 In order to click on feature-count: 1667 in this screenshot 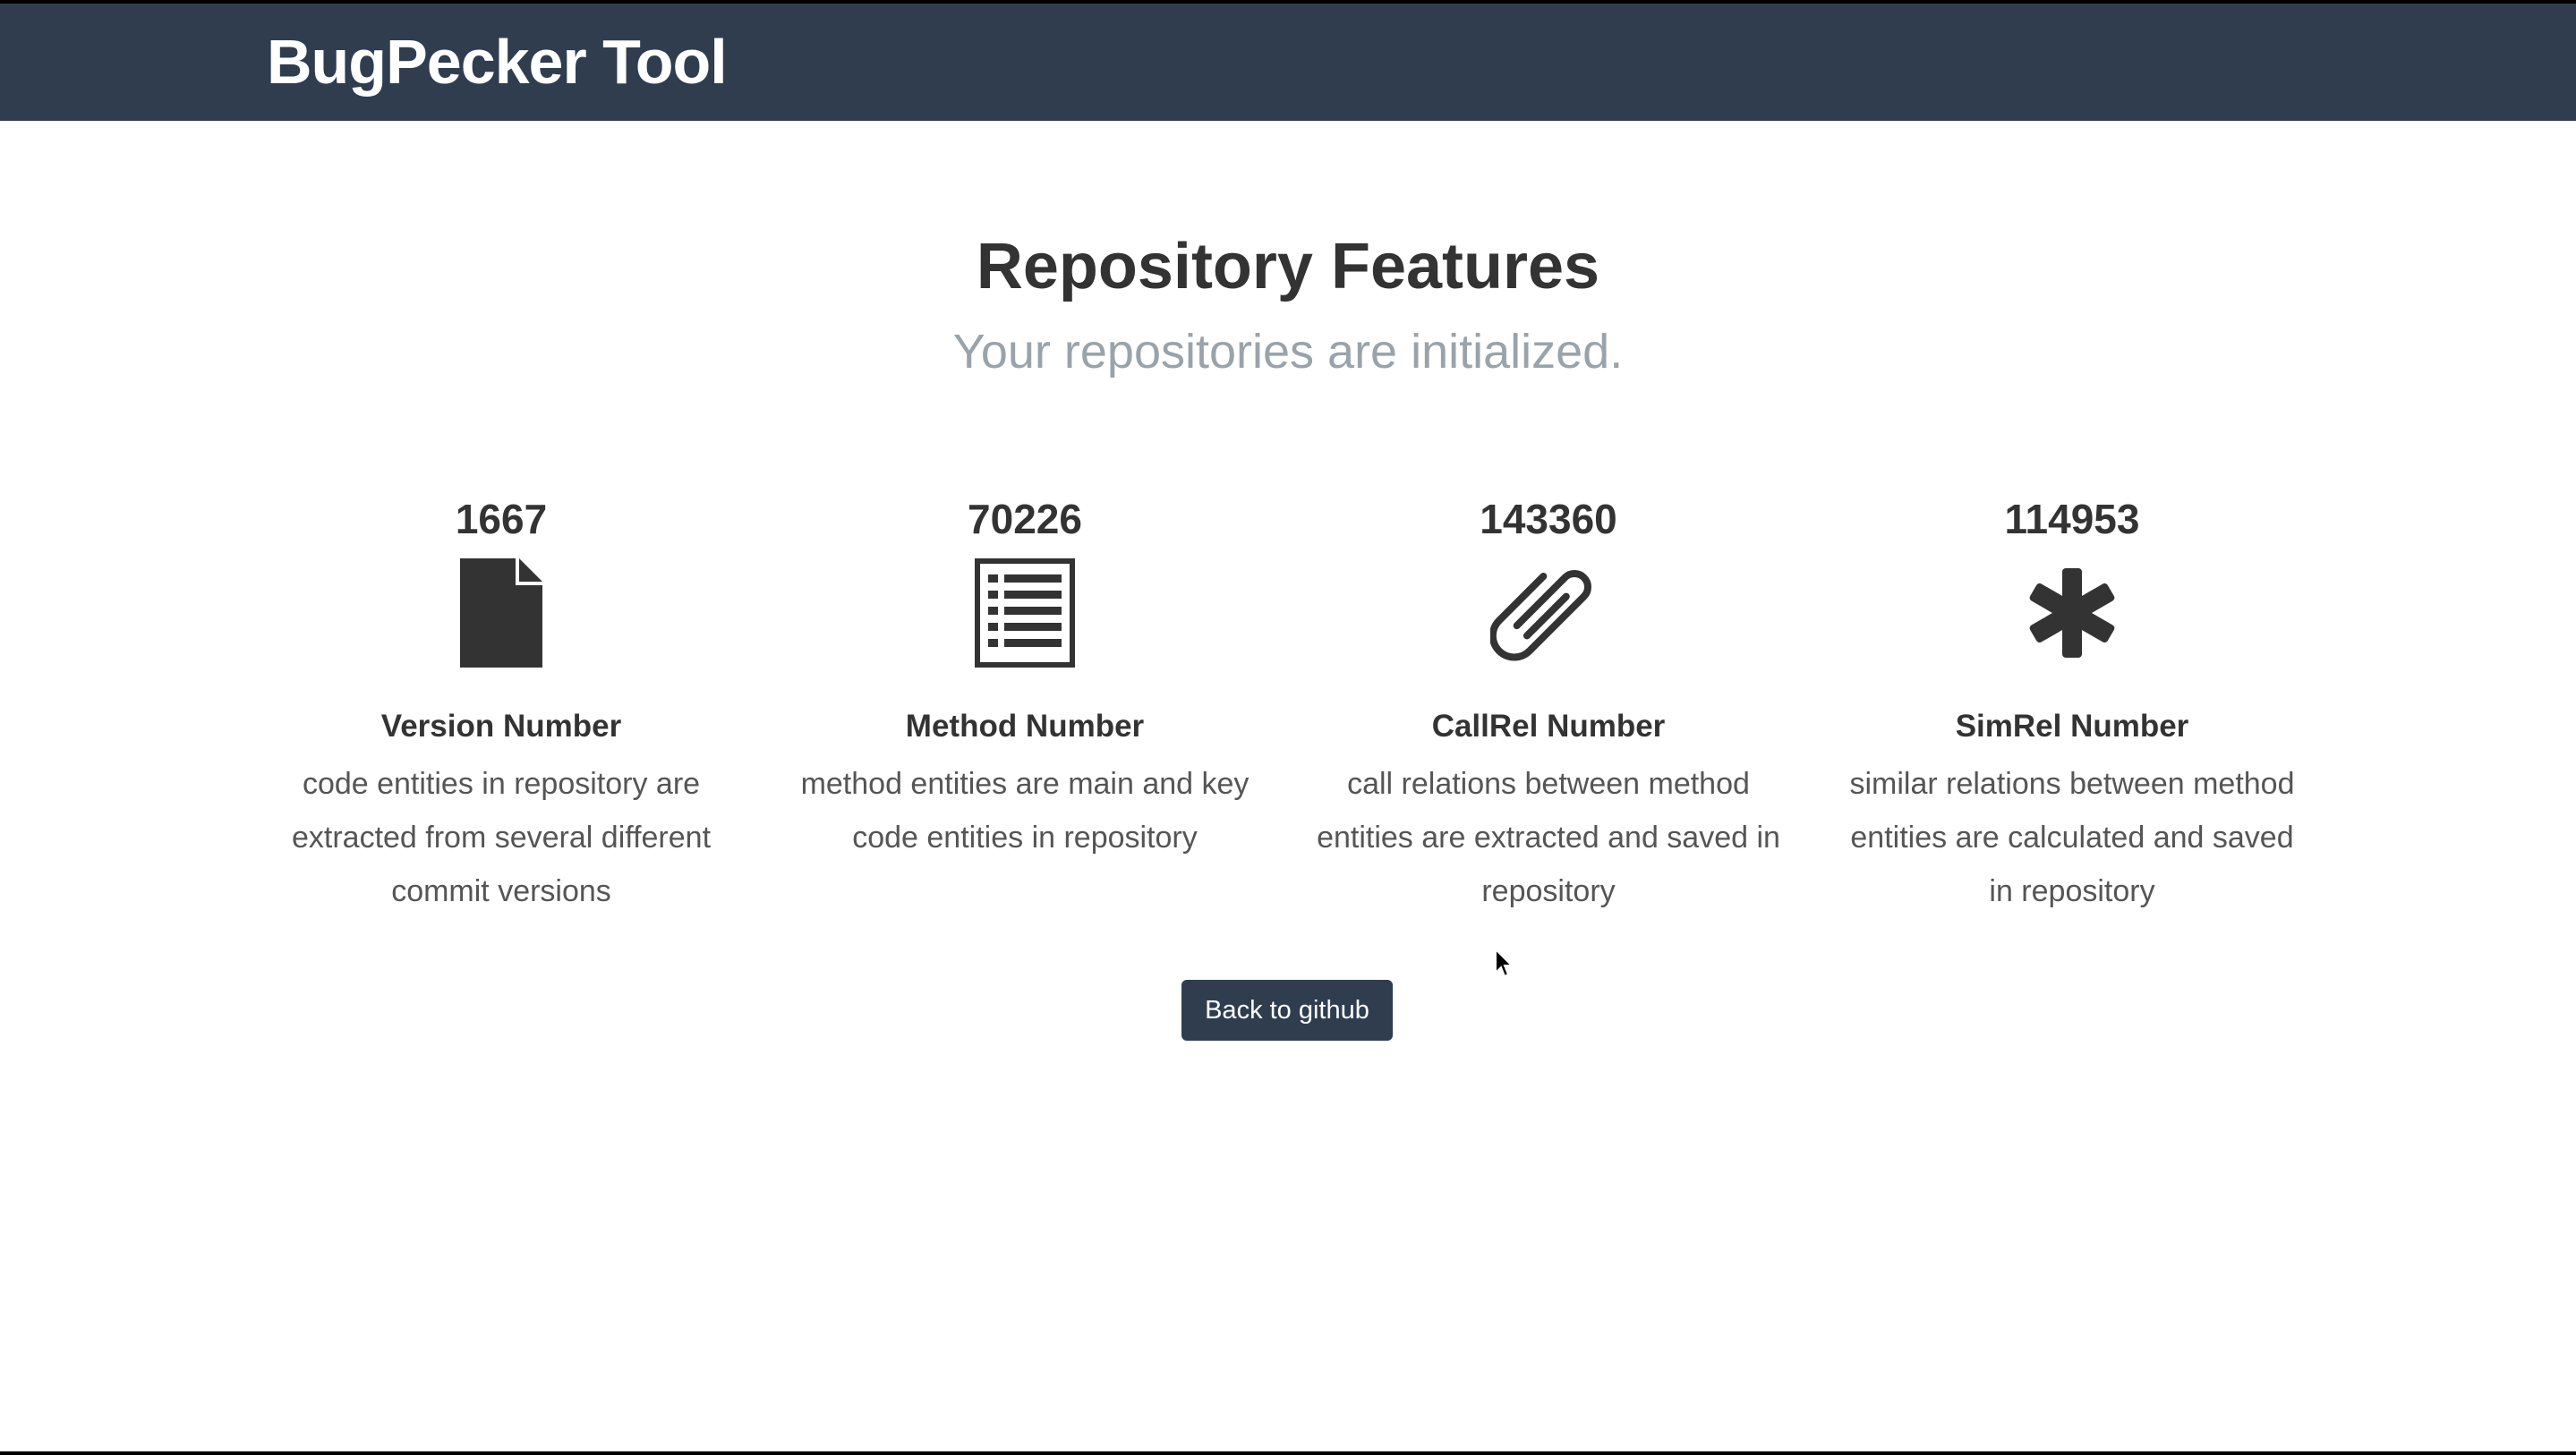, I will do `click(501, 519)`.